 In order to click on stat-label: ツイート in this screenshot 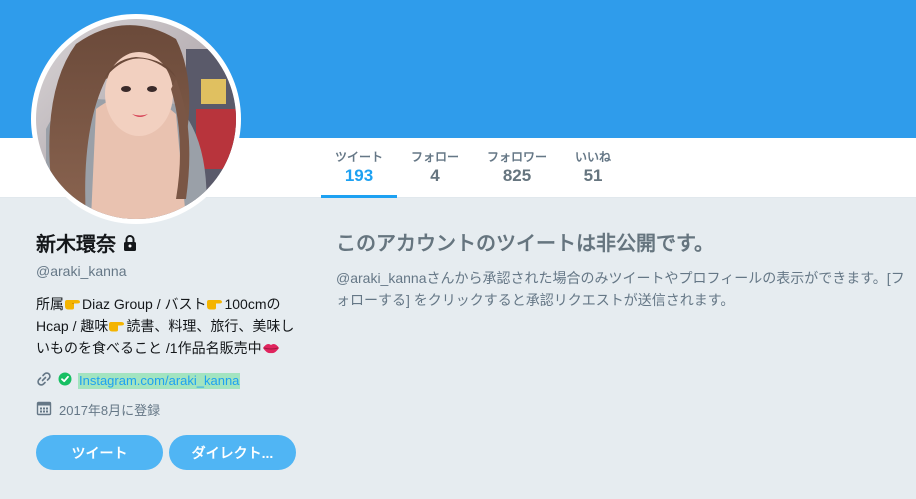, I will do `click(359, 157)`.